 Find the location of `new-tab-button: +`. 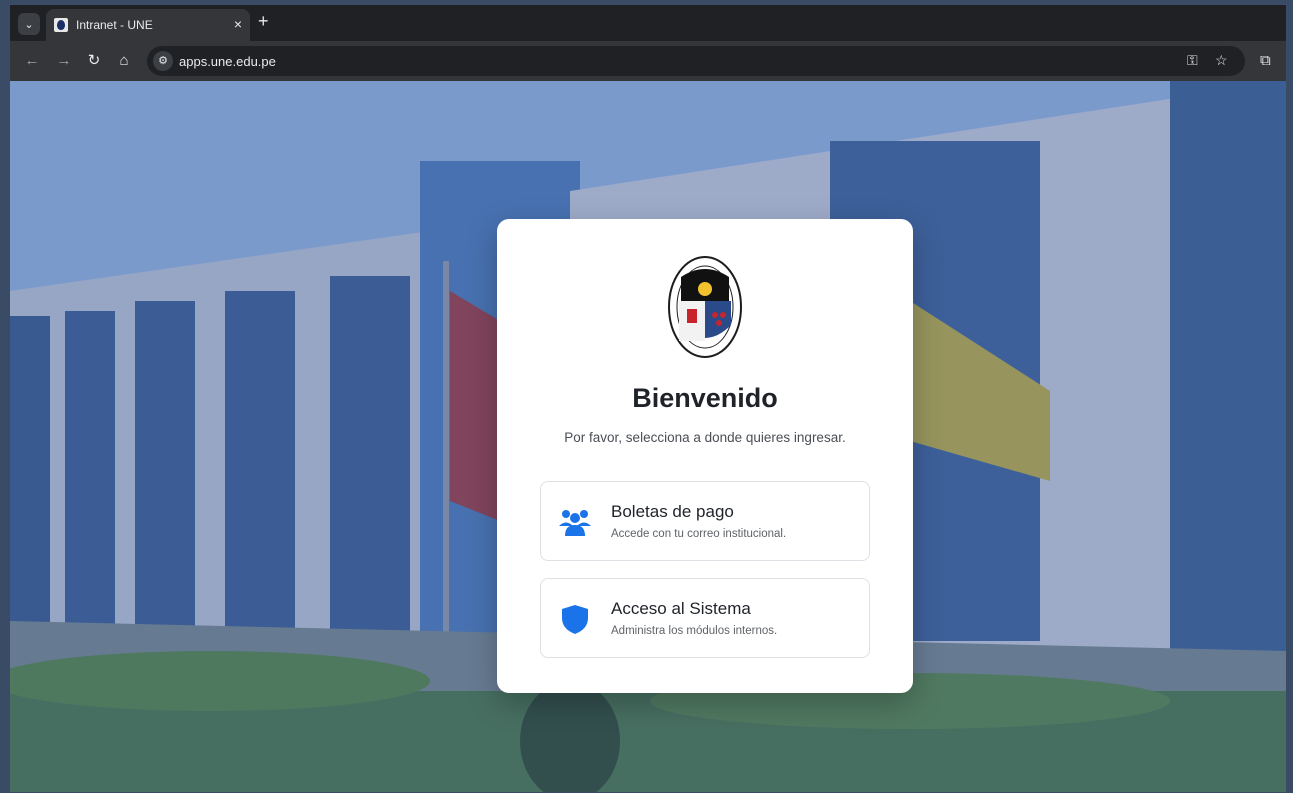

new-tab-button: + is located at coordinates (263, 21).